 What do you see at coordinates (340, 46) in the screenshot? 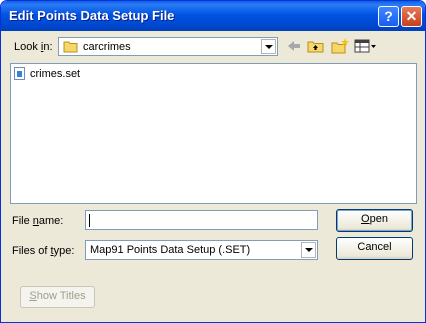
I see `new-folder-icon` at bounding box center [340, 46].